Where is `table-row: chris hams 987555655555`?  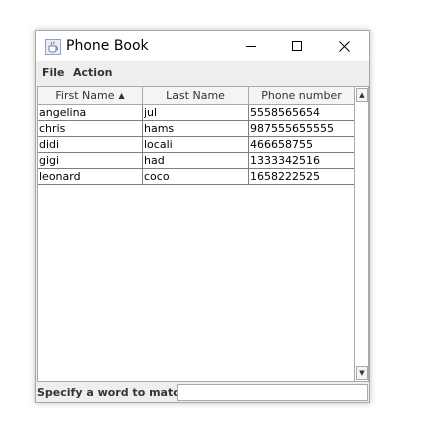 table-row: chris hams 987555655555 is located at coordinates (196, 129).